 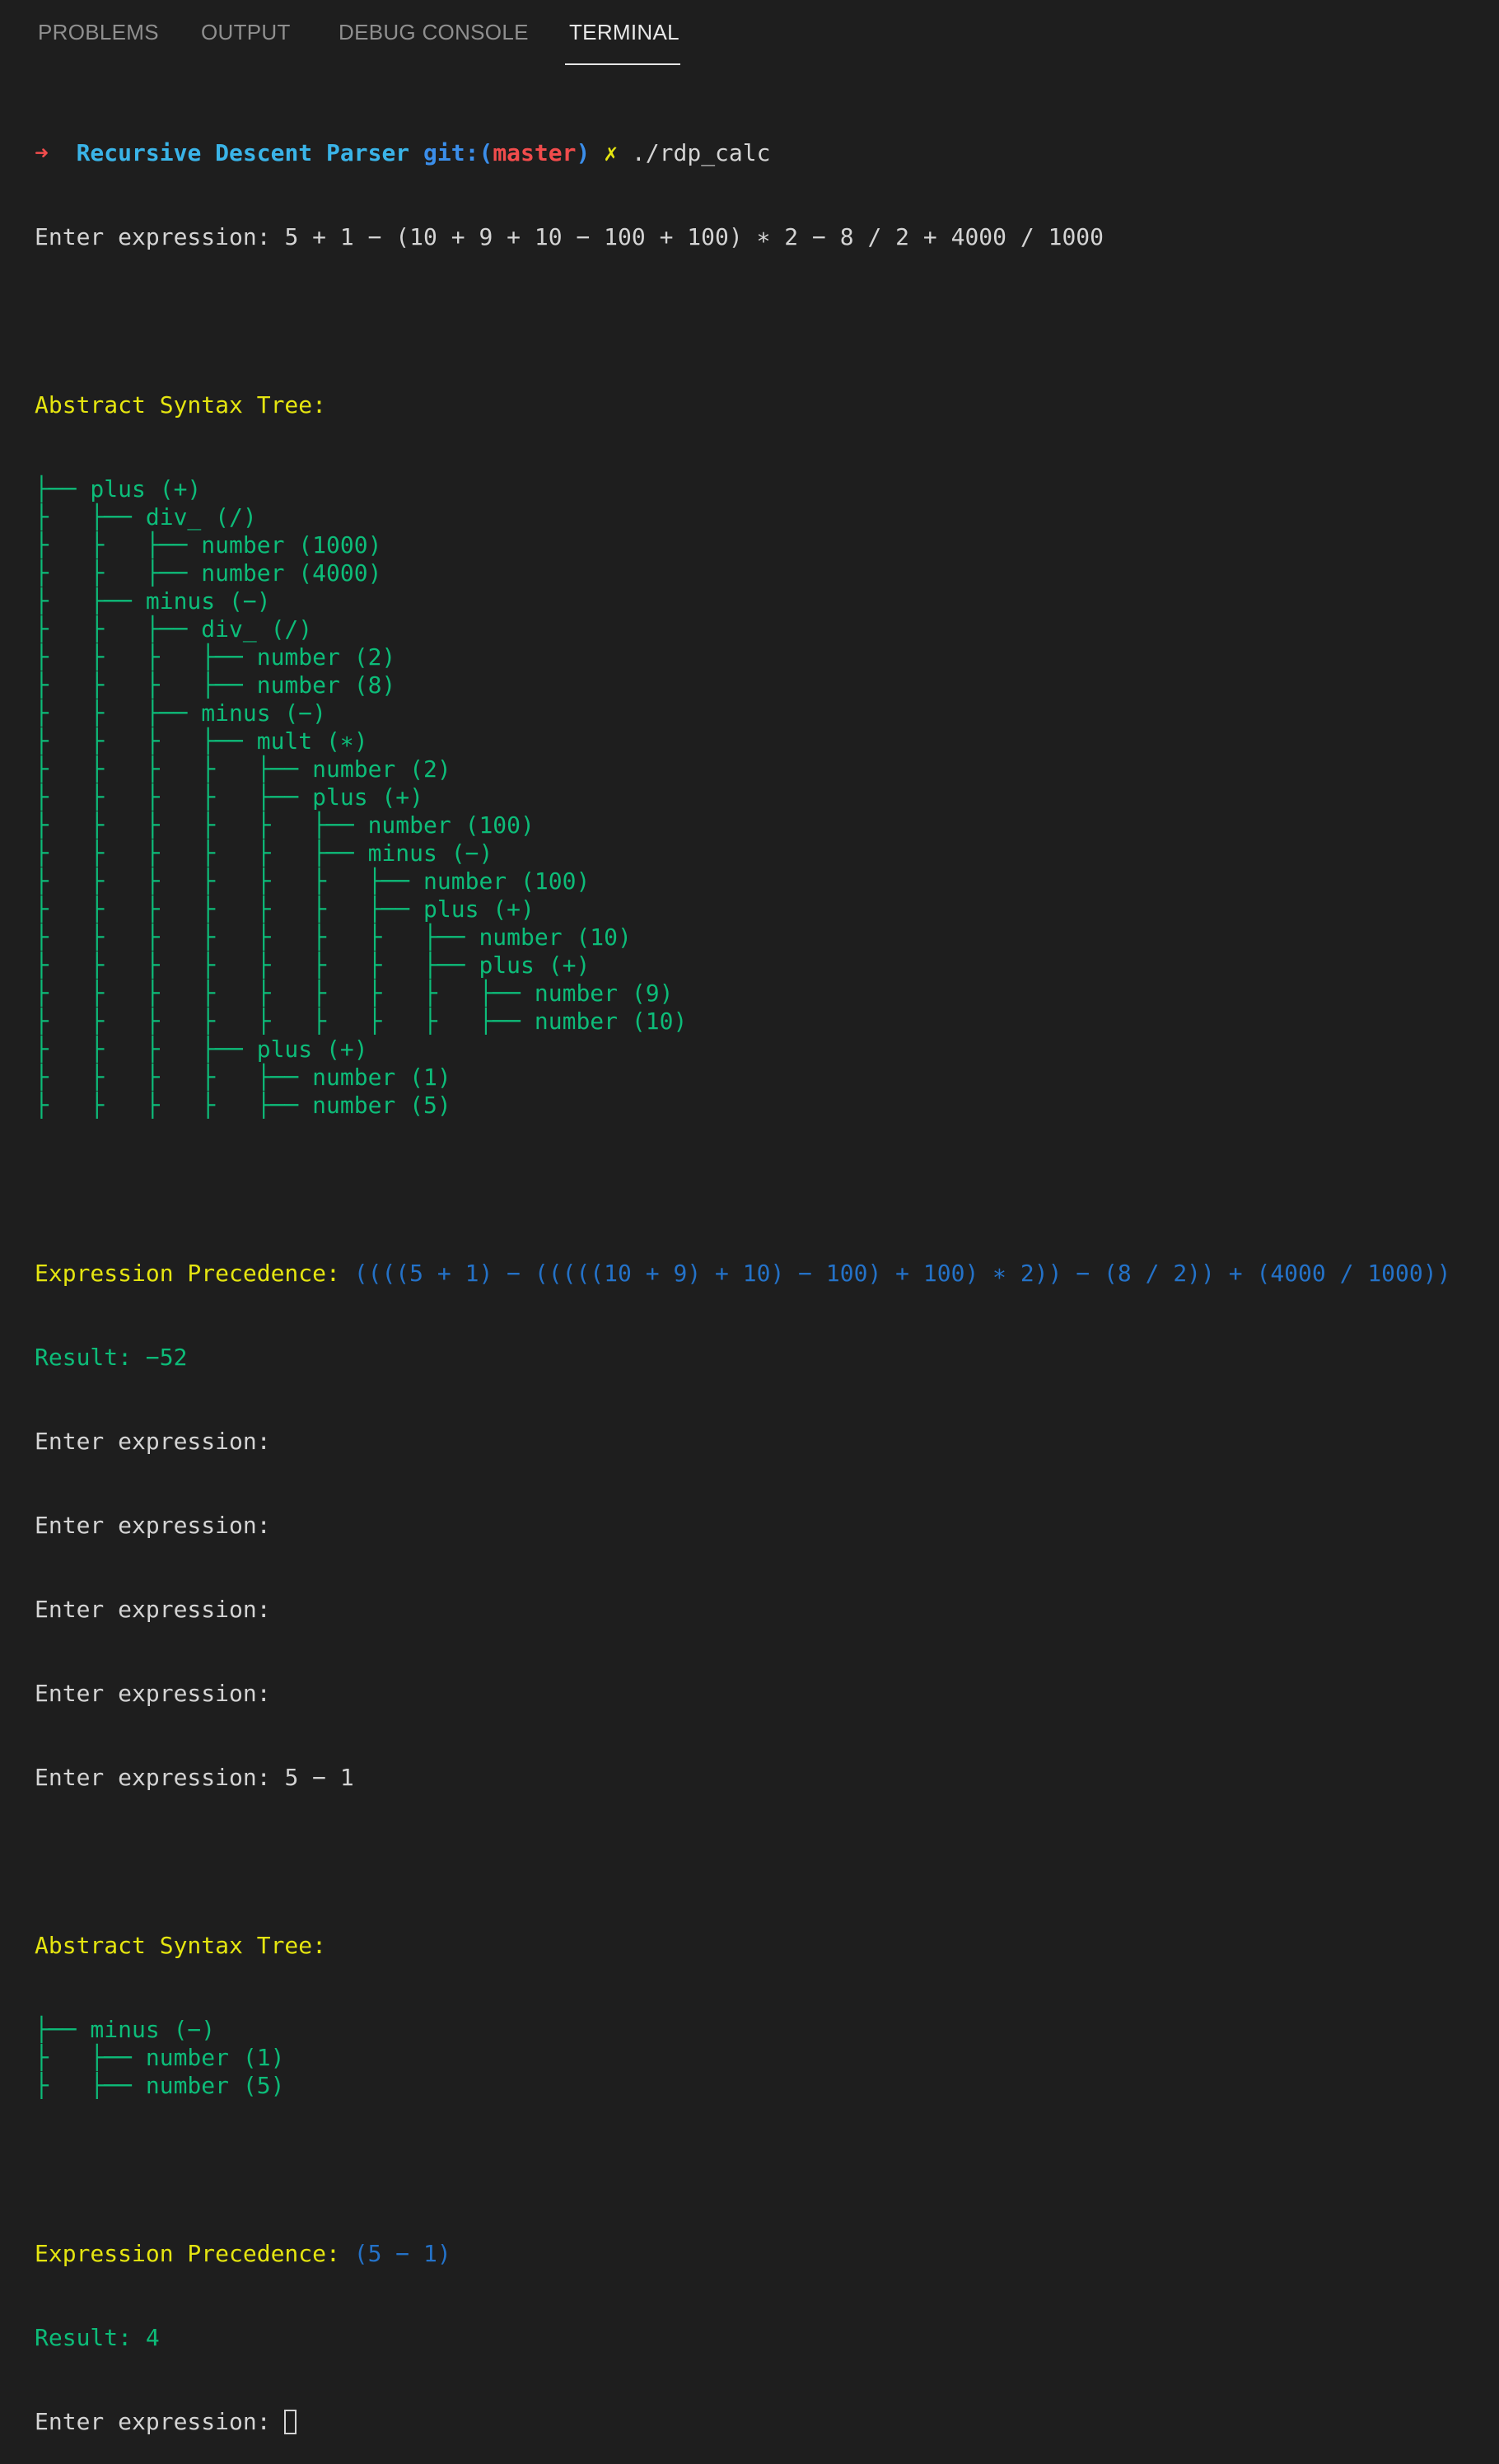 What do you see at coordinates (313, 965) in the screenshot?
I see `ast-node: ├ ├ ├ ├ ├ ├ ├ ├── plus (+)` at bounding box center [313, 965].